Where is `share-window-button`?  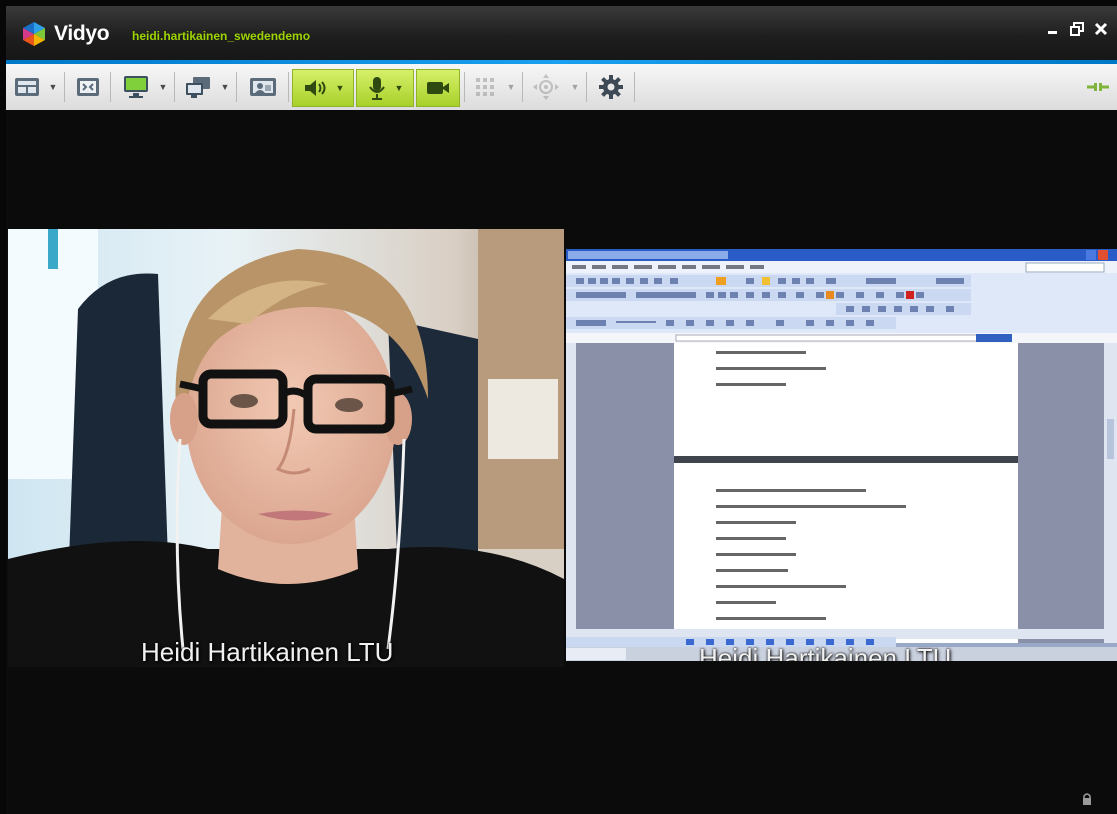 share-window-button is located at coordinates (198, 87).